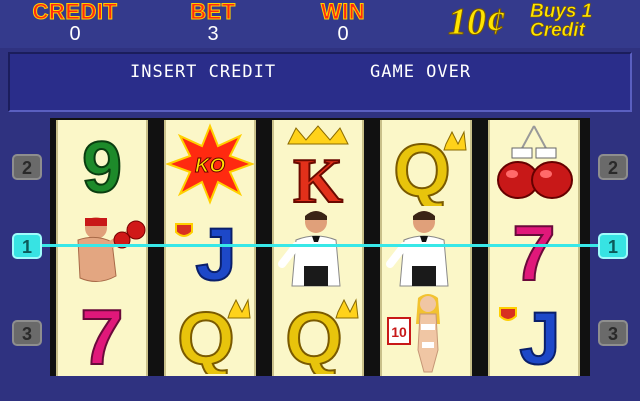  I want to click on reel-2: KO J Q, so click(210, 248).